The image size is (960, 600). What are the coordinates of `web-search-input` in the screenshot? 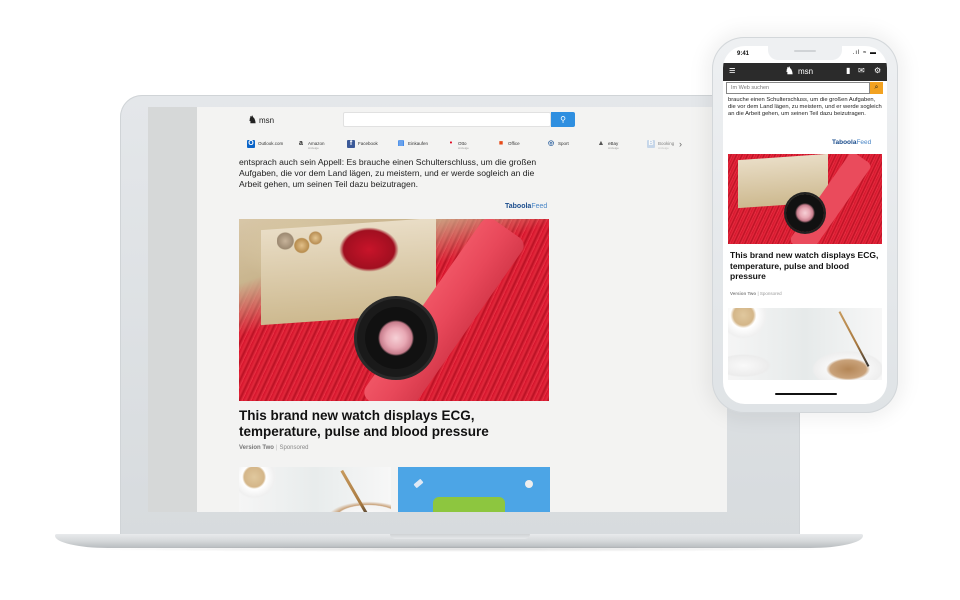 It's located at (447, 119).